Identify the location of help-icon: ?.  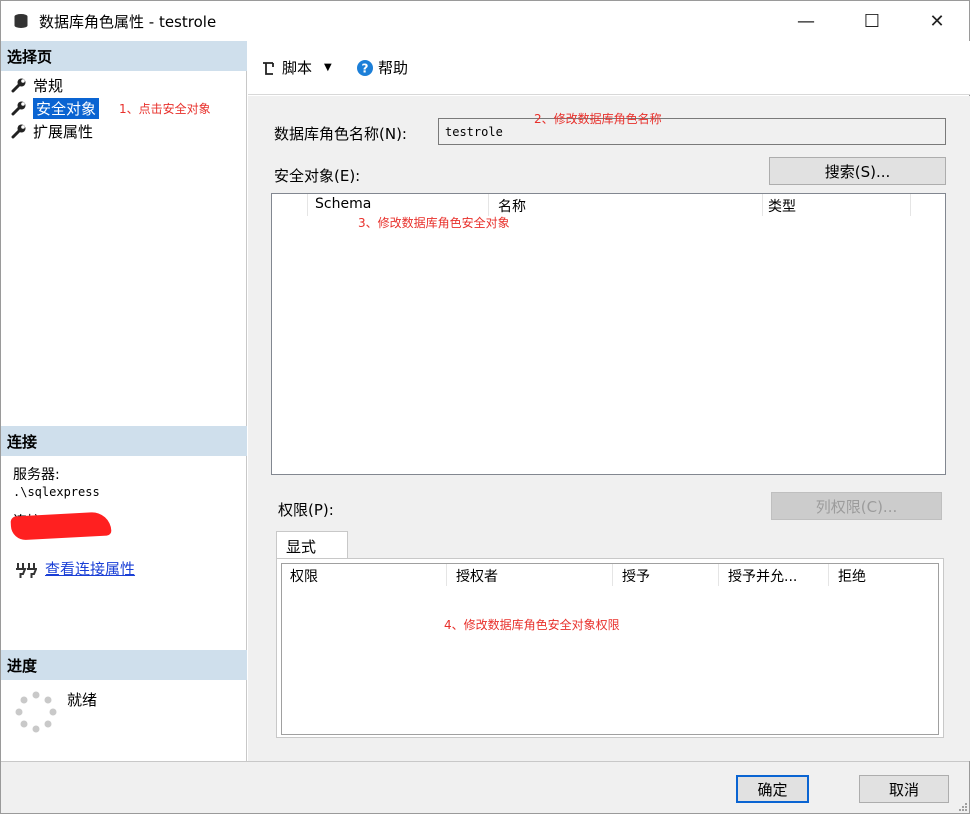
(365, 67).